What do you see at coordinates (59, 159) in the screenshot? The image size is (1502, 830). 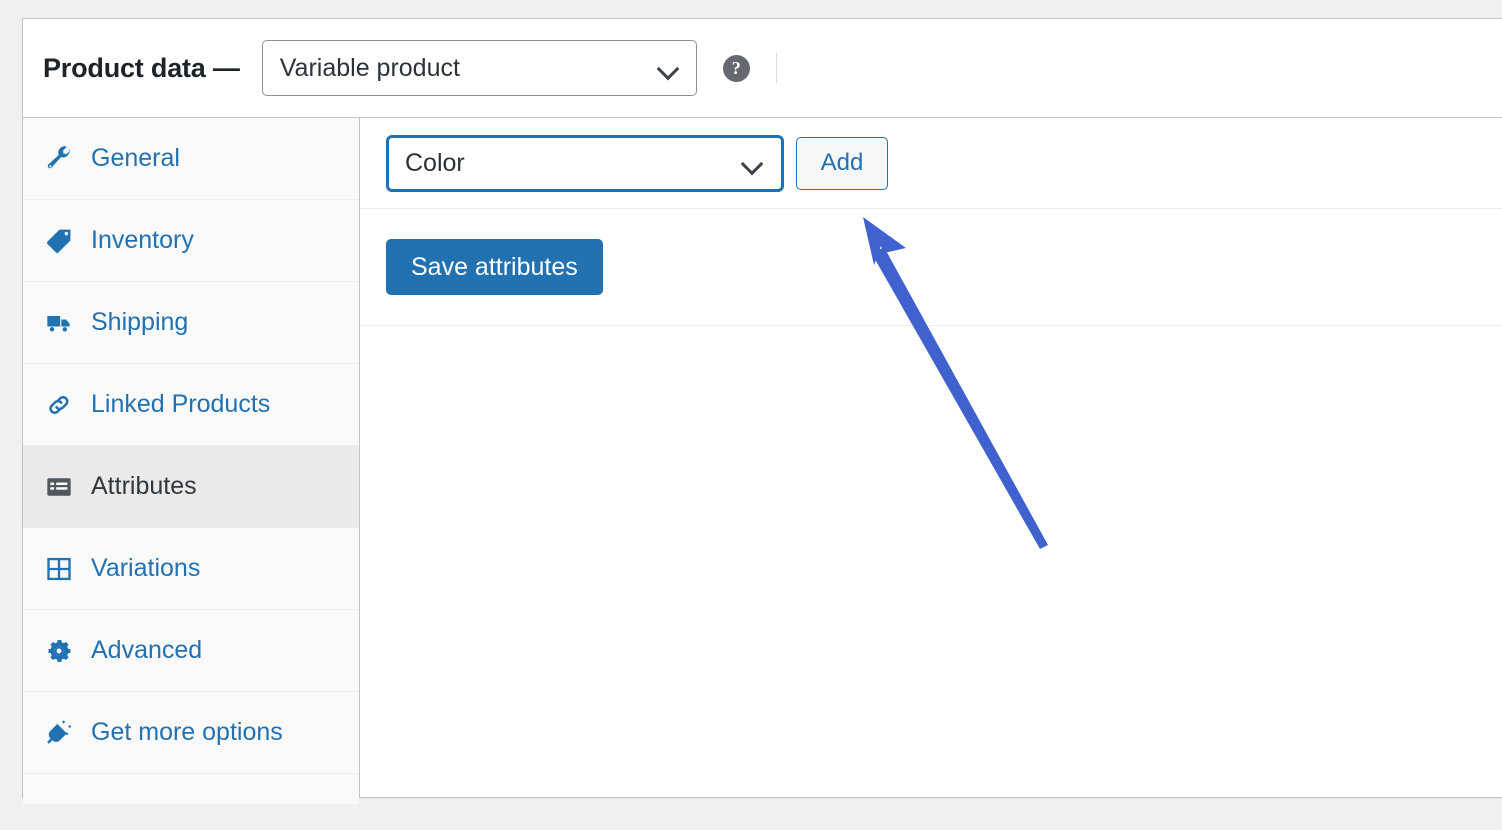 I see `wrench-icon` at bounding box center [59, 159].